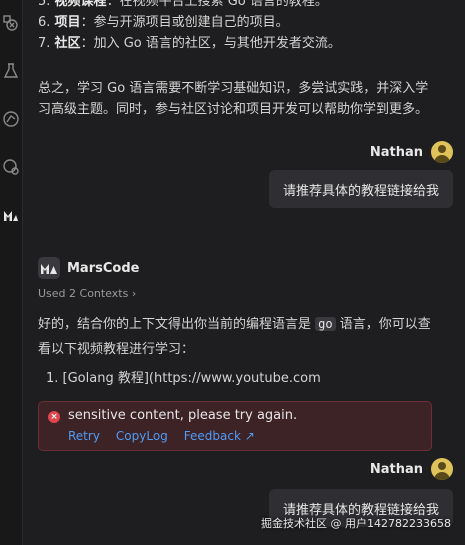 The width and height of the screenshot is (465, 545). I want to click on error-icon: ×, so click(54, 417).